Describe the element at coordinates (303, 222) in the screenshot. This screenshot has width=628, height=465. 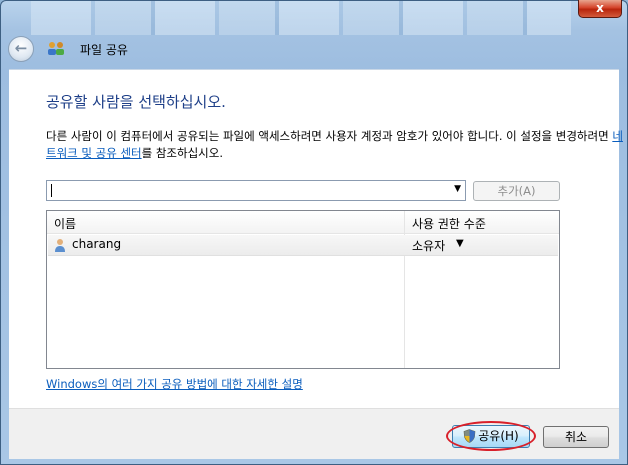
I see `list-header: 이름 사용 권한 수준` at that location.